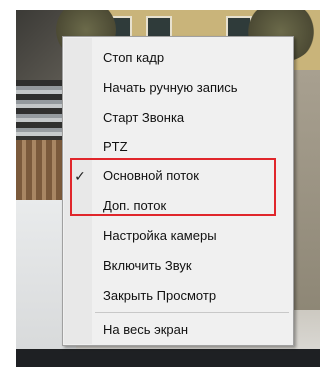 This screenshot has height=367, width=320. I want to click on menu-item-camera-settings: Настройка камеры, so click(178, 236).